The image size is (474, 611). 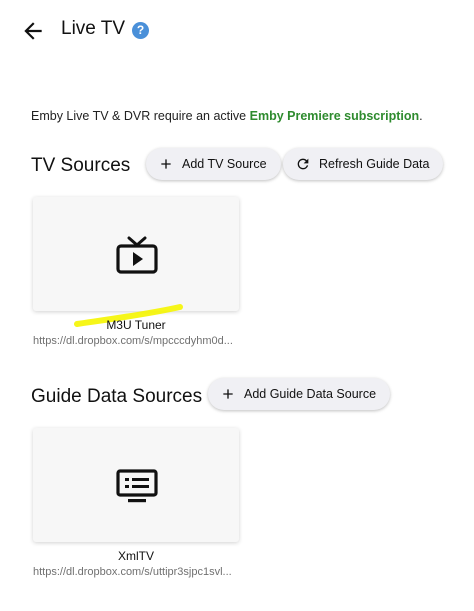 I want to click on refresh-icon, so click(x=303, y=164).